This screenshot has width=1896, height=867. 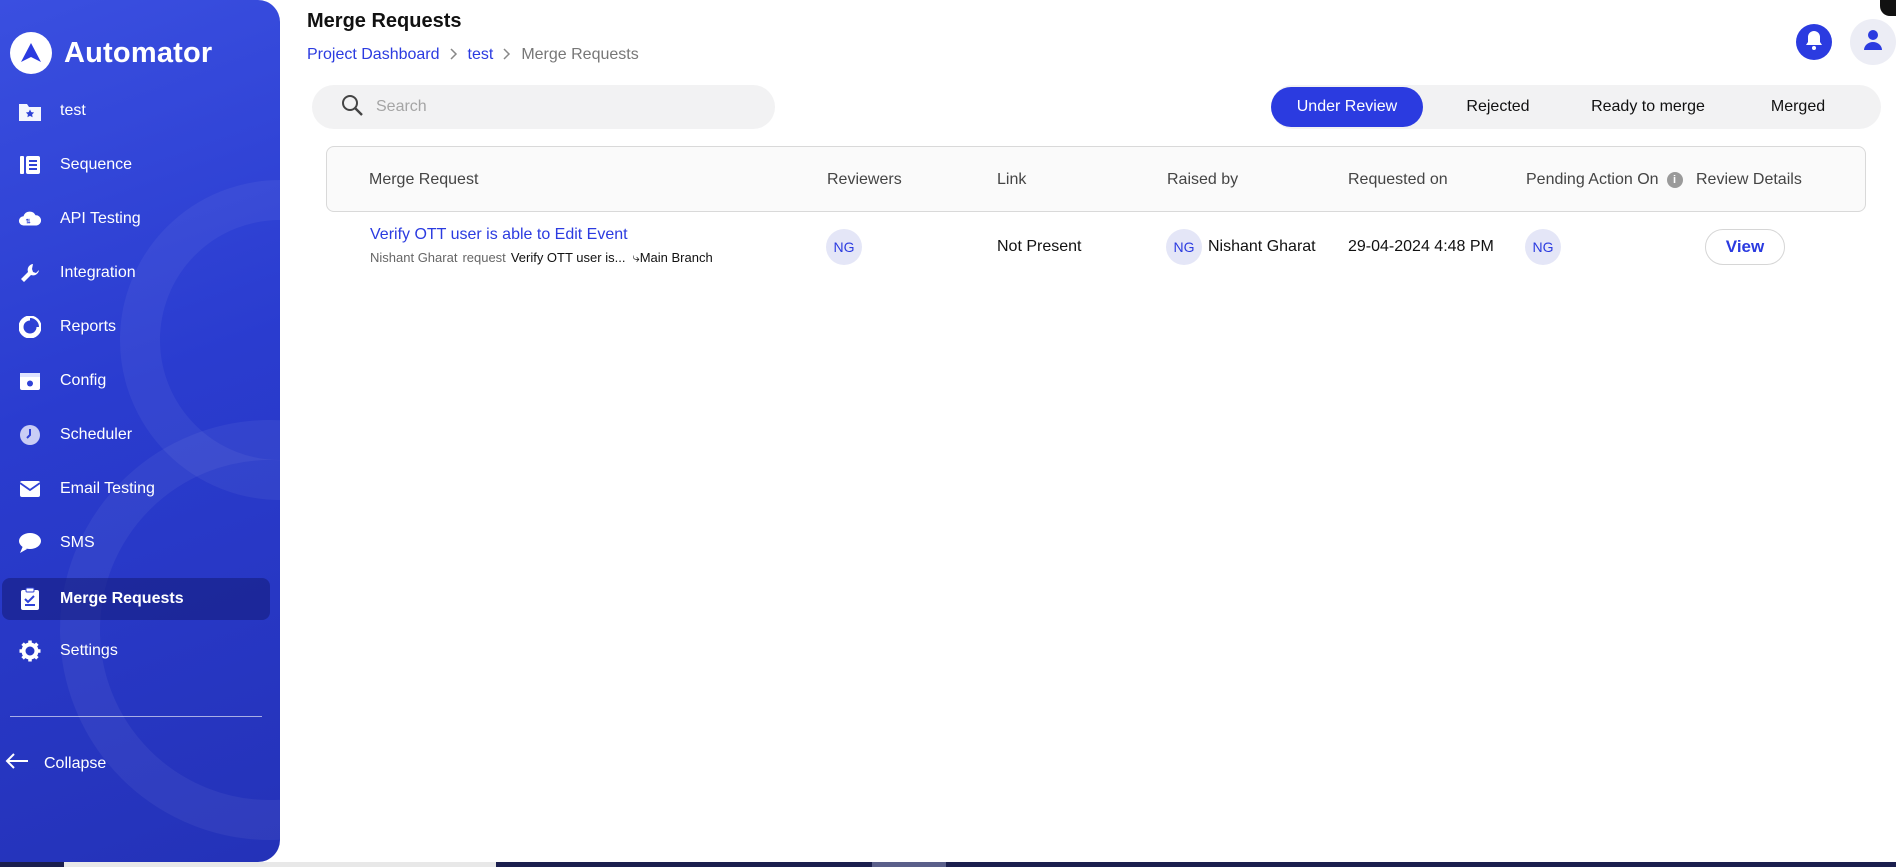 What do you see at coordinates (136, 111) in the screenshot?
I see `sidebar-item-test: test` at bounding box center [136, 111].